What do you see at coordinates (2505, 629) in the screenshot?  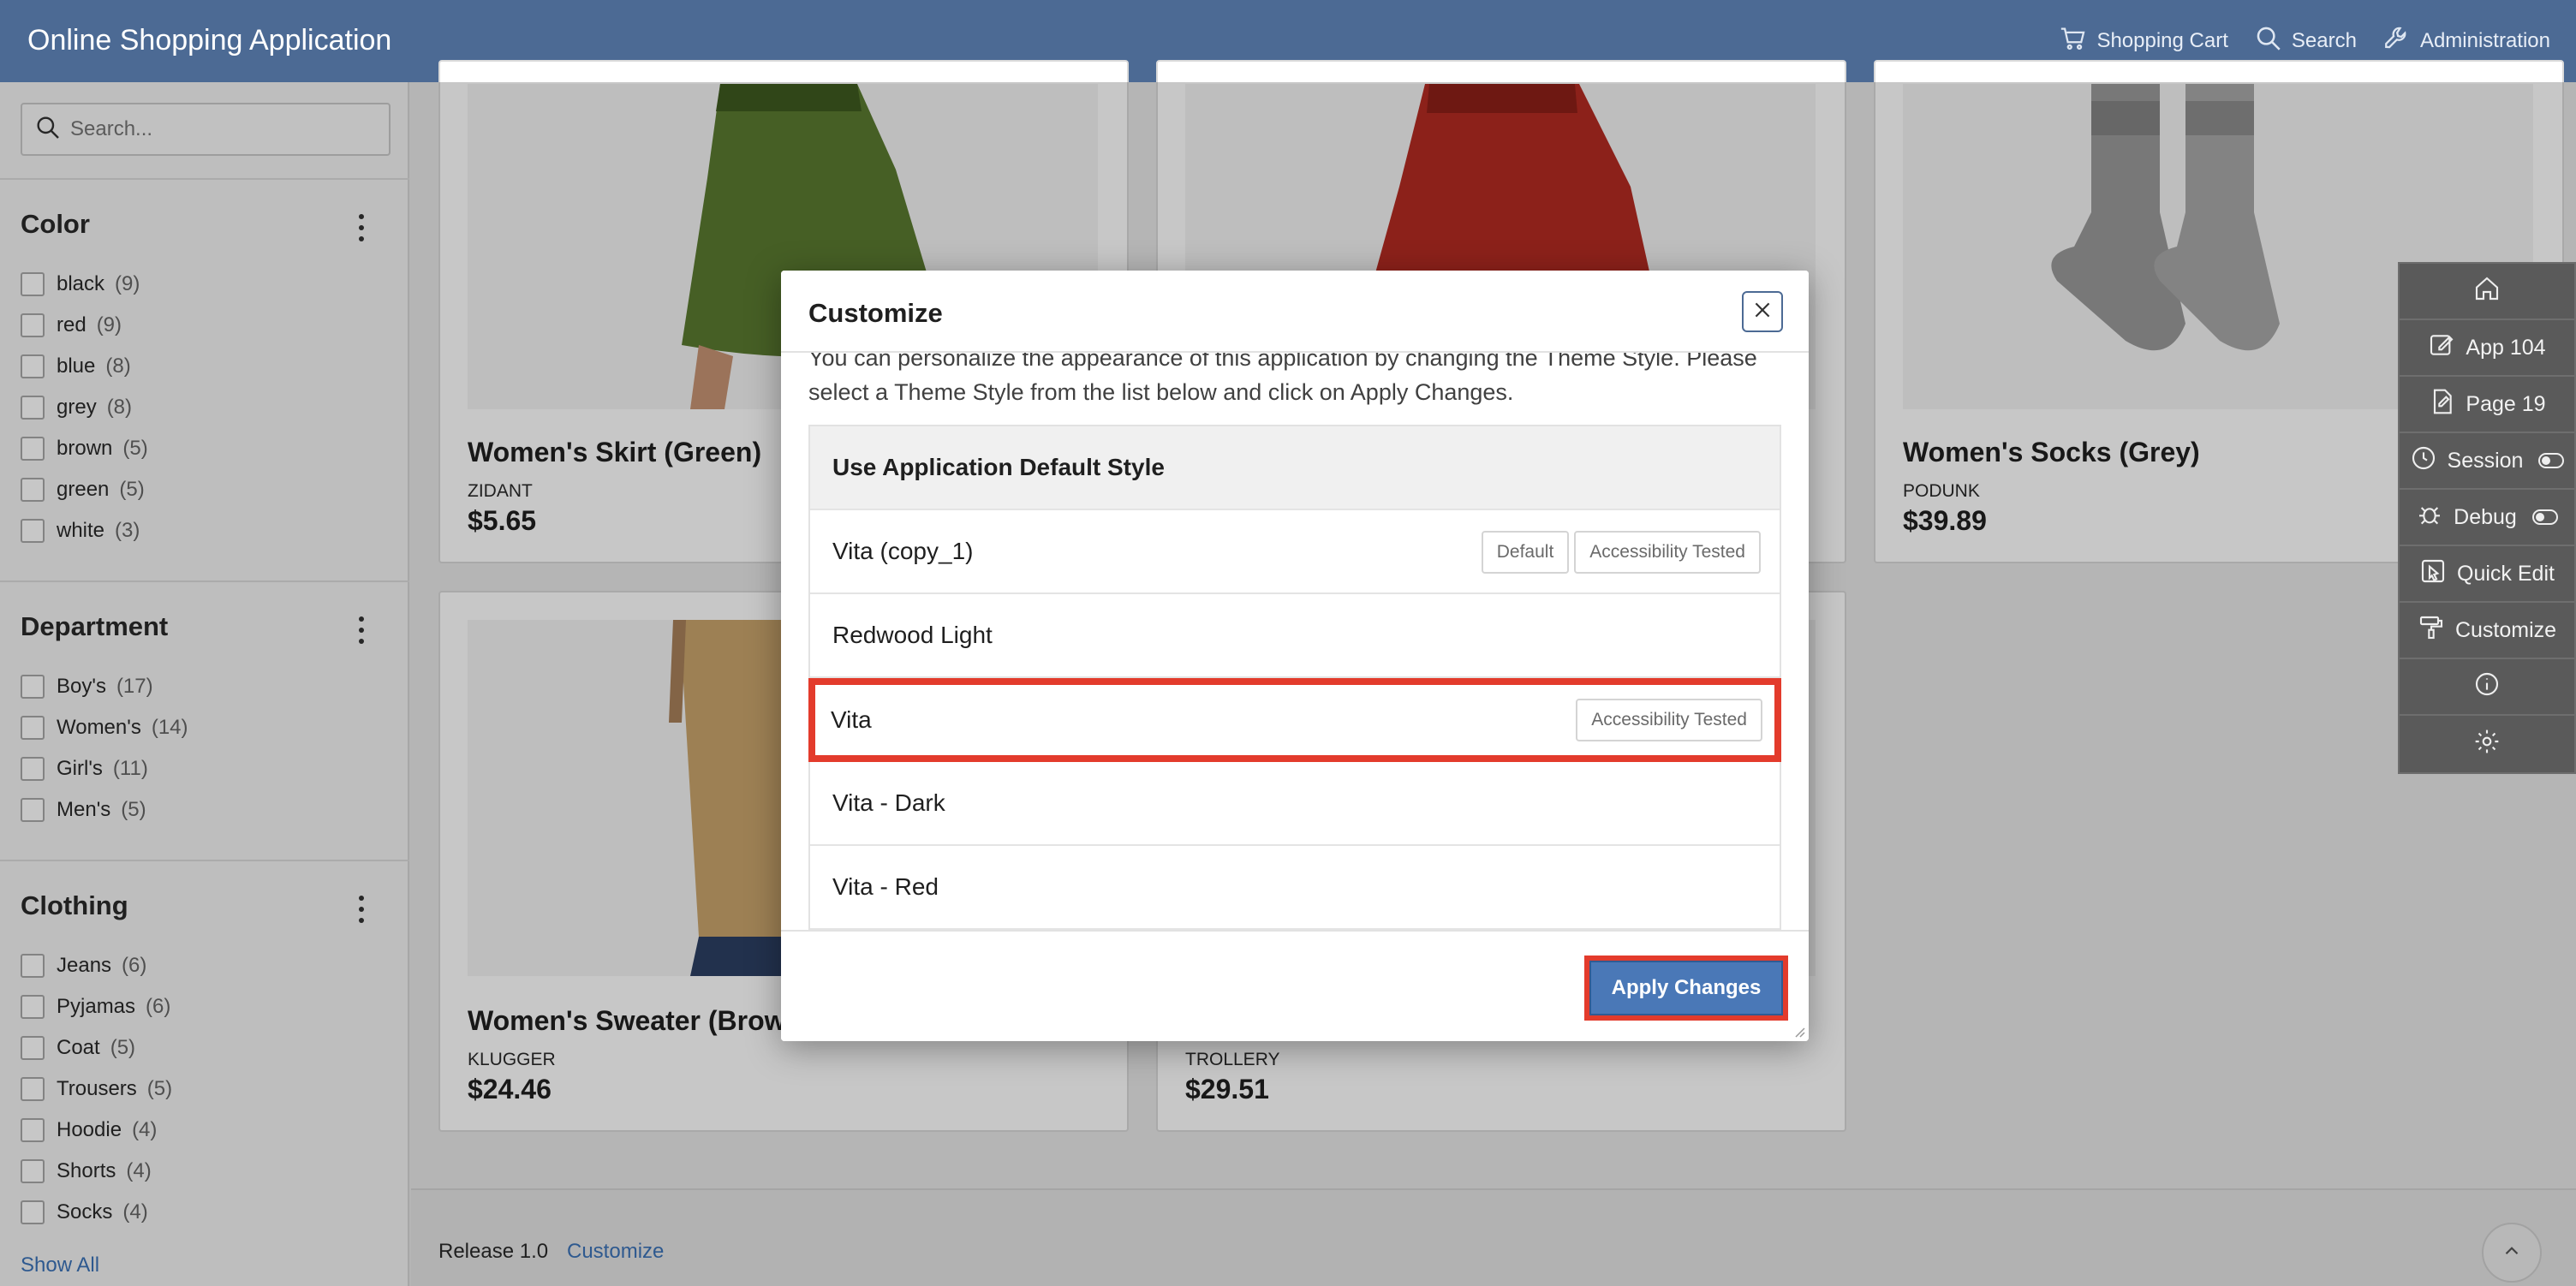 I see `dev-customize-label: Customize` at bounding box center [2505, 629].